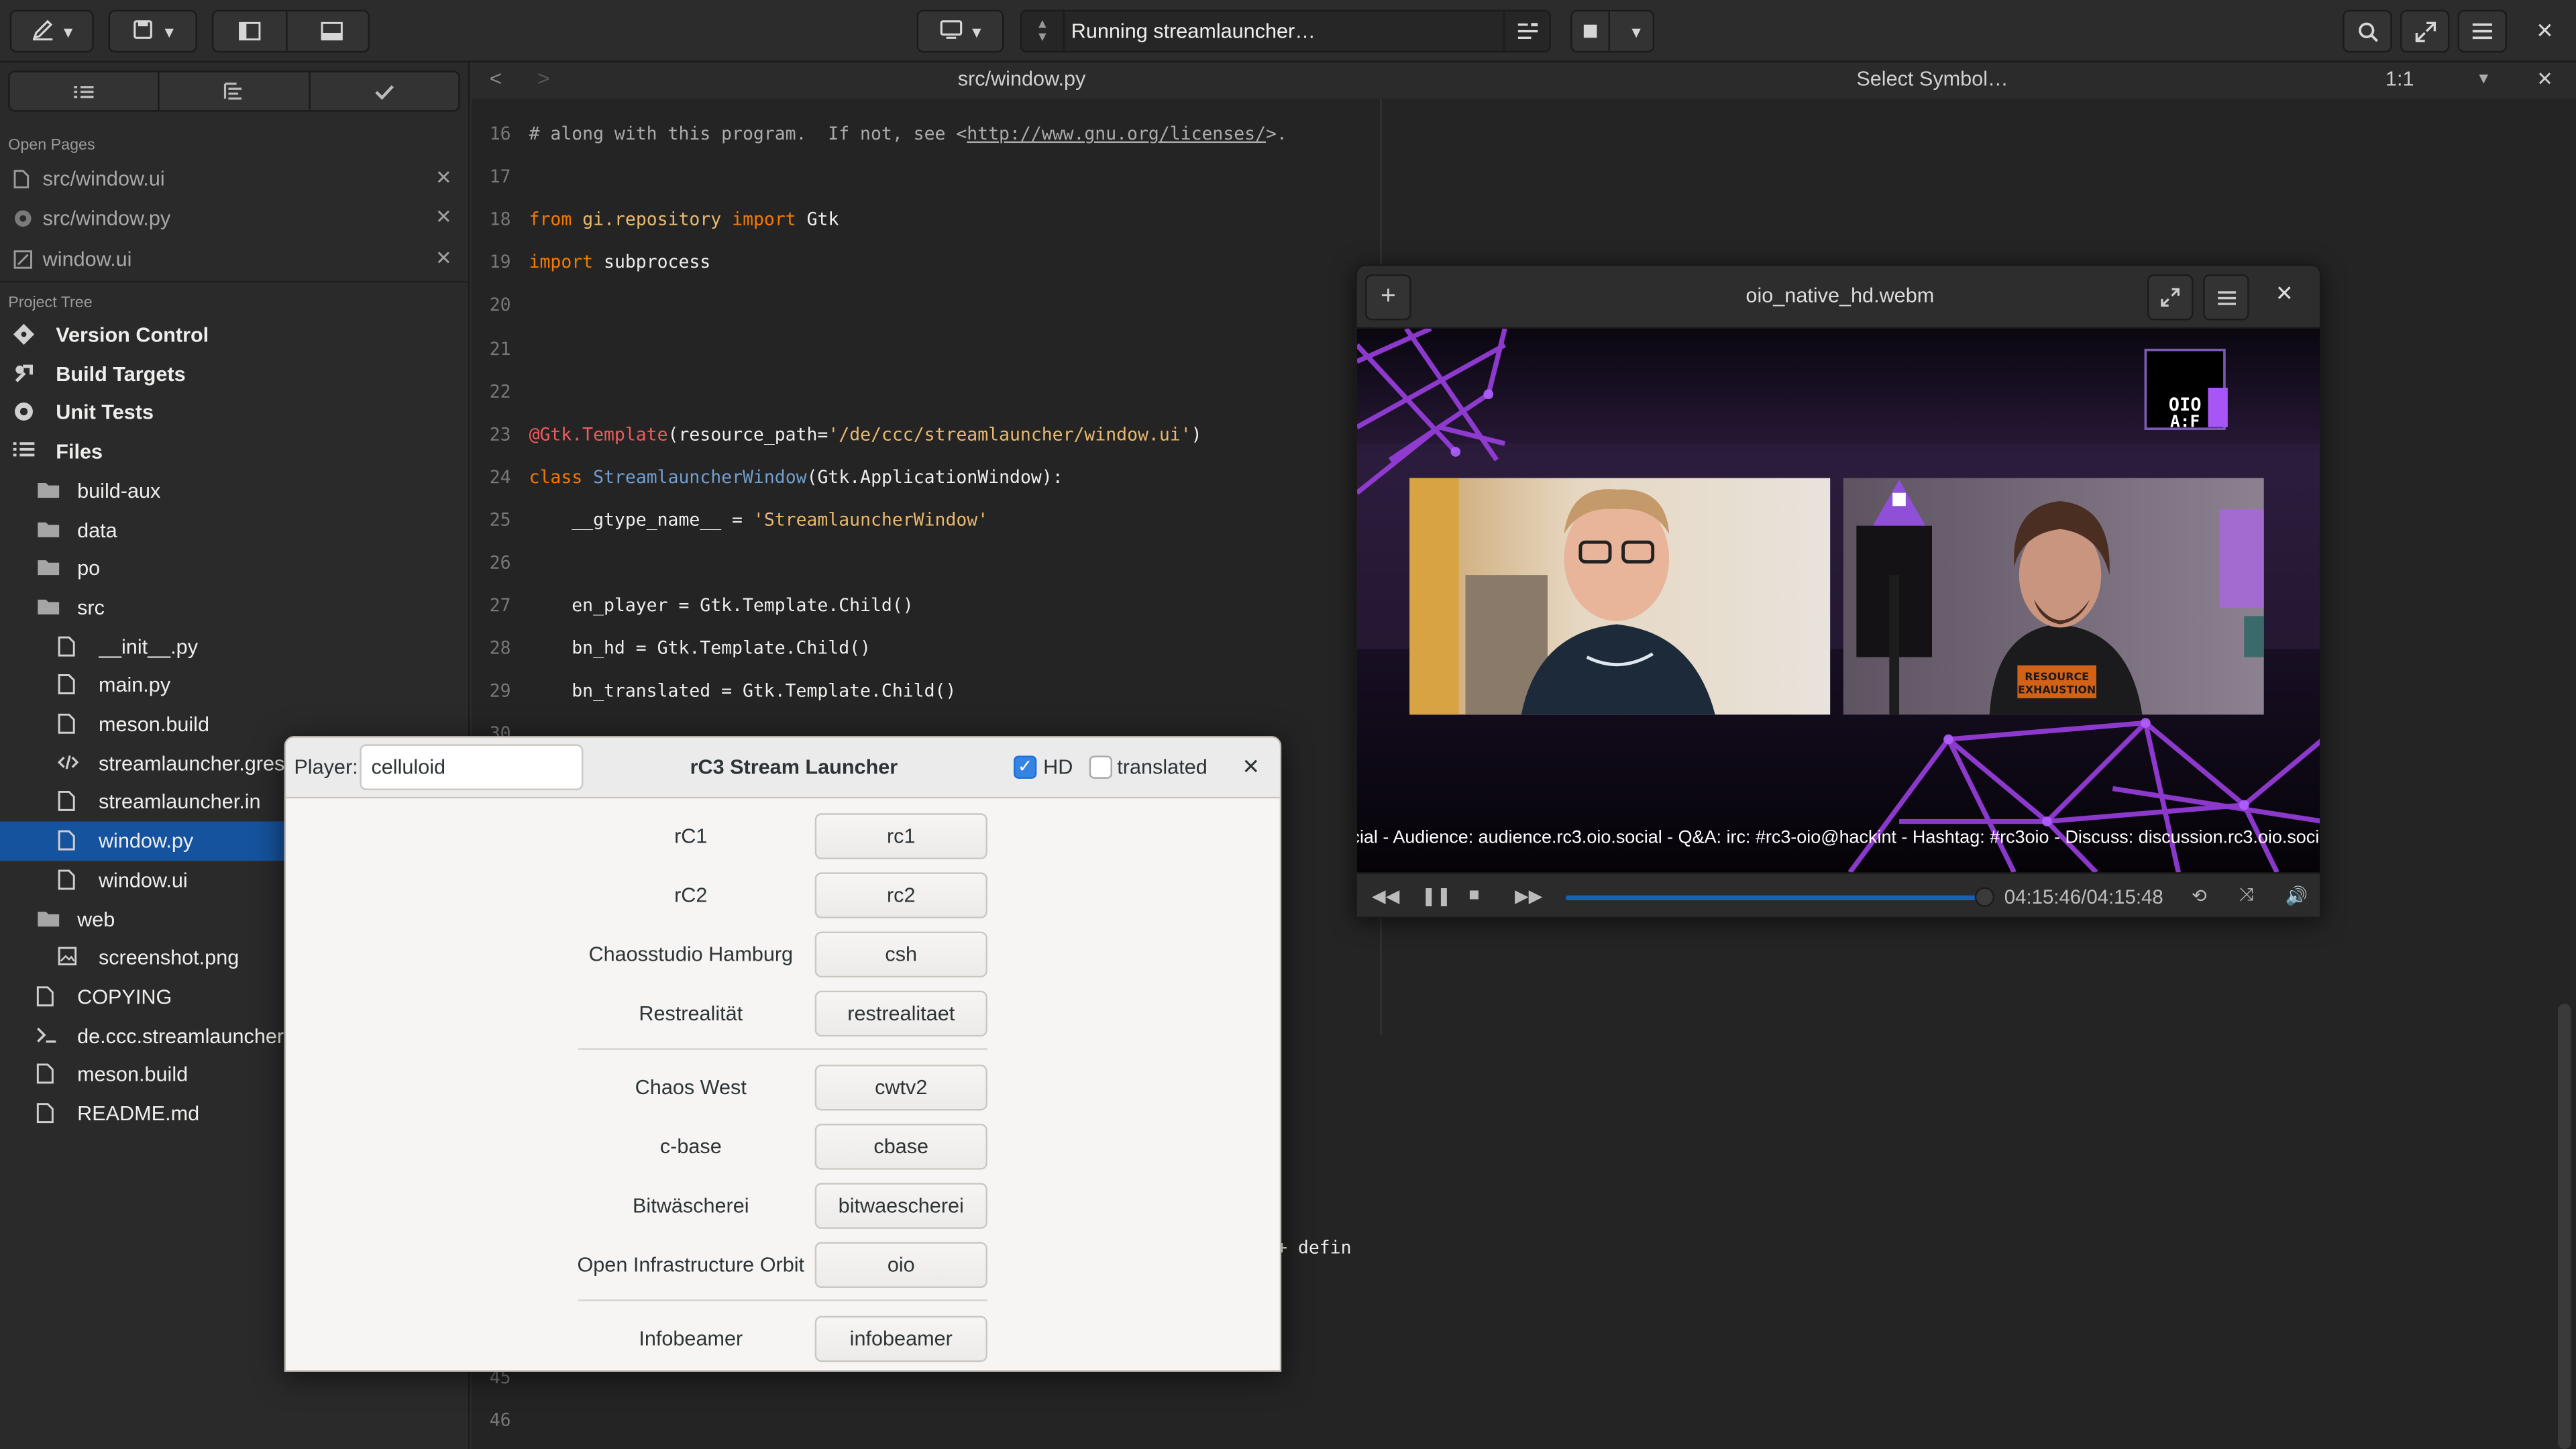  Describe the element at coordinates (691, 1339) in the screenshot. I see `room-label: Infobeamer` at that location.